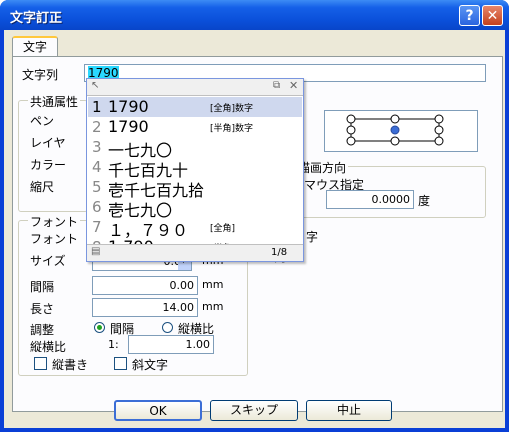  What do you see at coordinates (195, 127) in the screenshot?
I see `candidate-item: 2 1790 [半角]数字` at bounding box center [195, 127].